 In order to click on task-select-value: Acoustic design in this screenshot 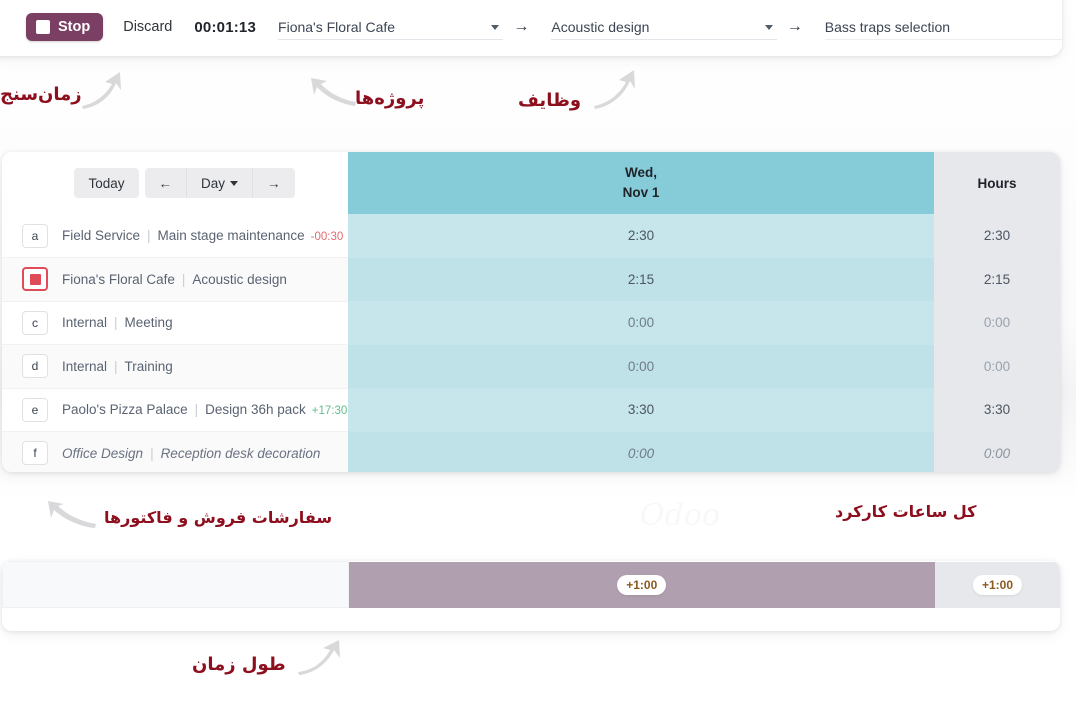, I will do `click(600, 26)`.